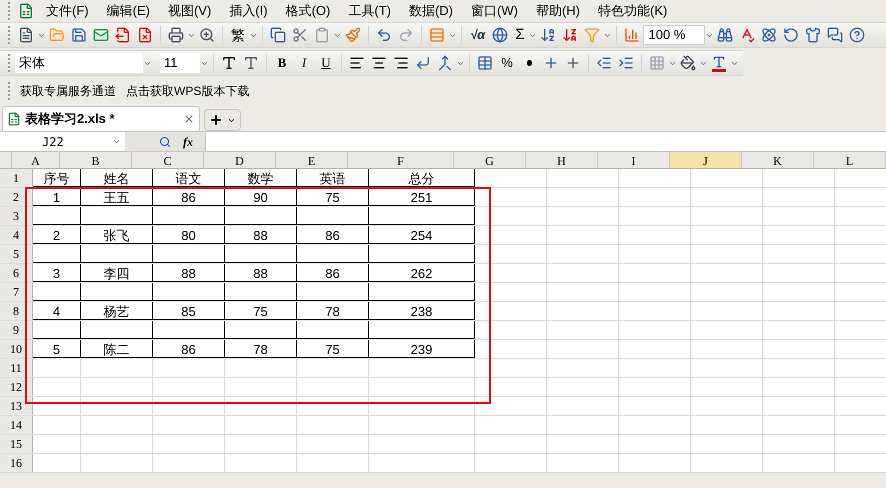  What do you see at coordinates (261, 178) in the screenshot?
I see `table-cell: 数学` at bounding box center [261, 178].